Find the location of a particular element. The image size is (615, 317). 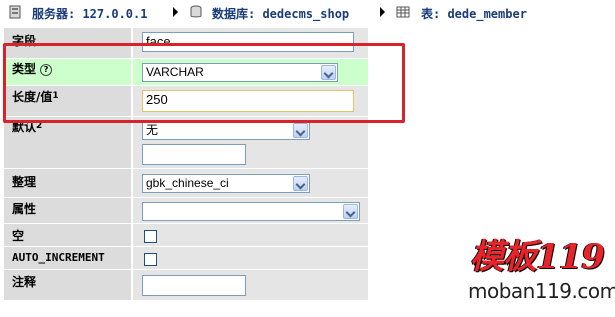

collation-label: 整理 is located at coordinates (24, 182).